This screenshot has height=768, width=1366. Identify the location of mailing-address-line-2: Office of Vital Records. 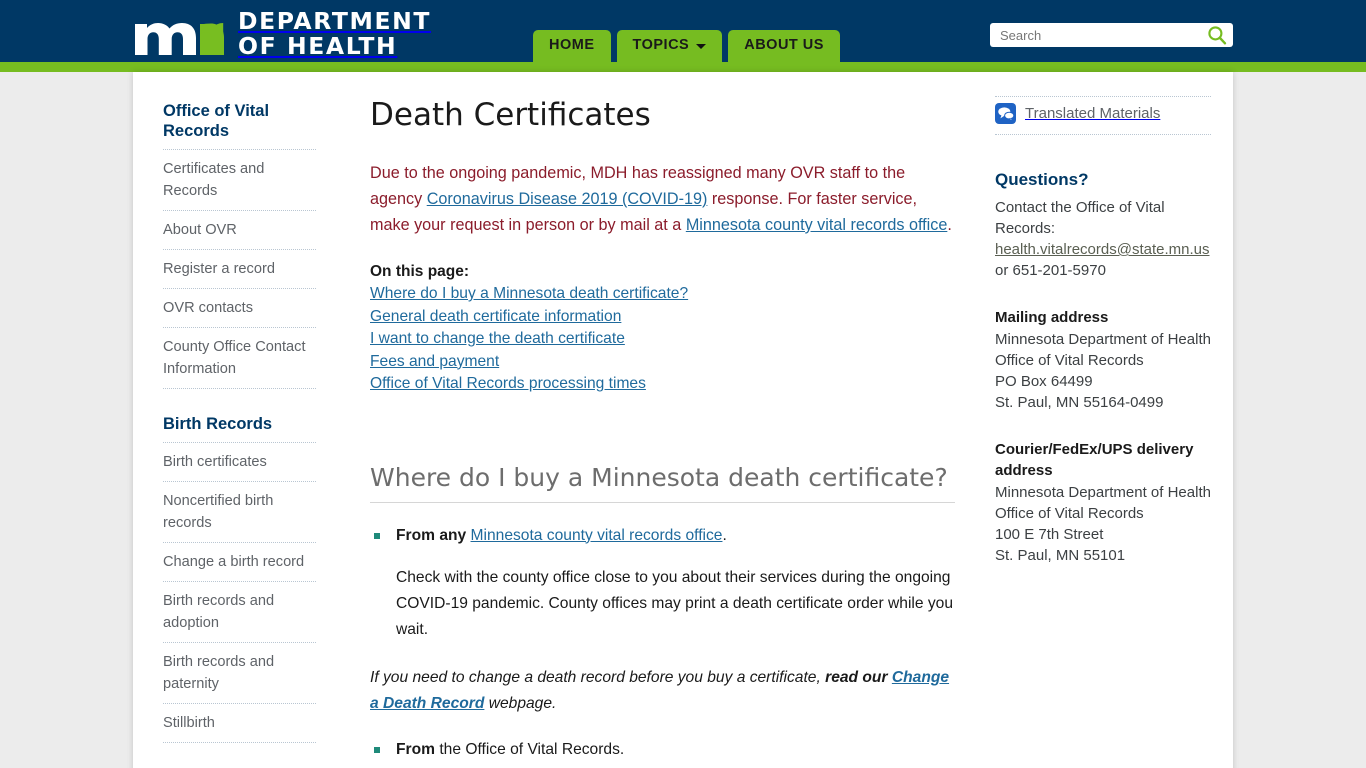
(1069, 360).